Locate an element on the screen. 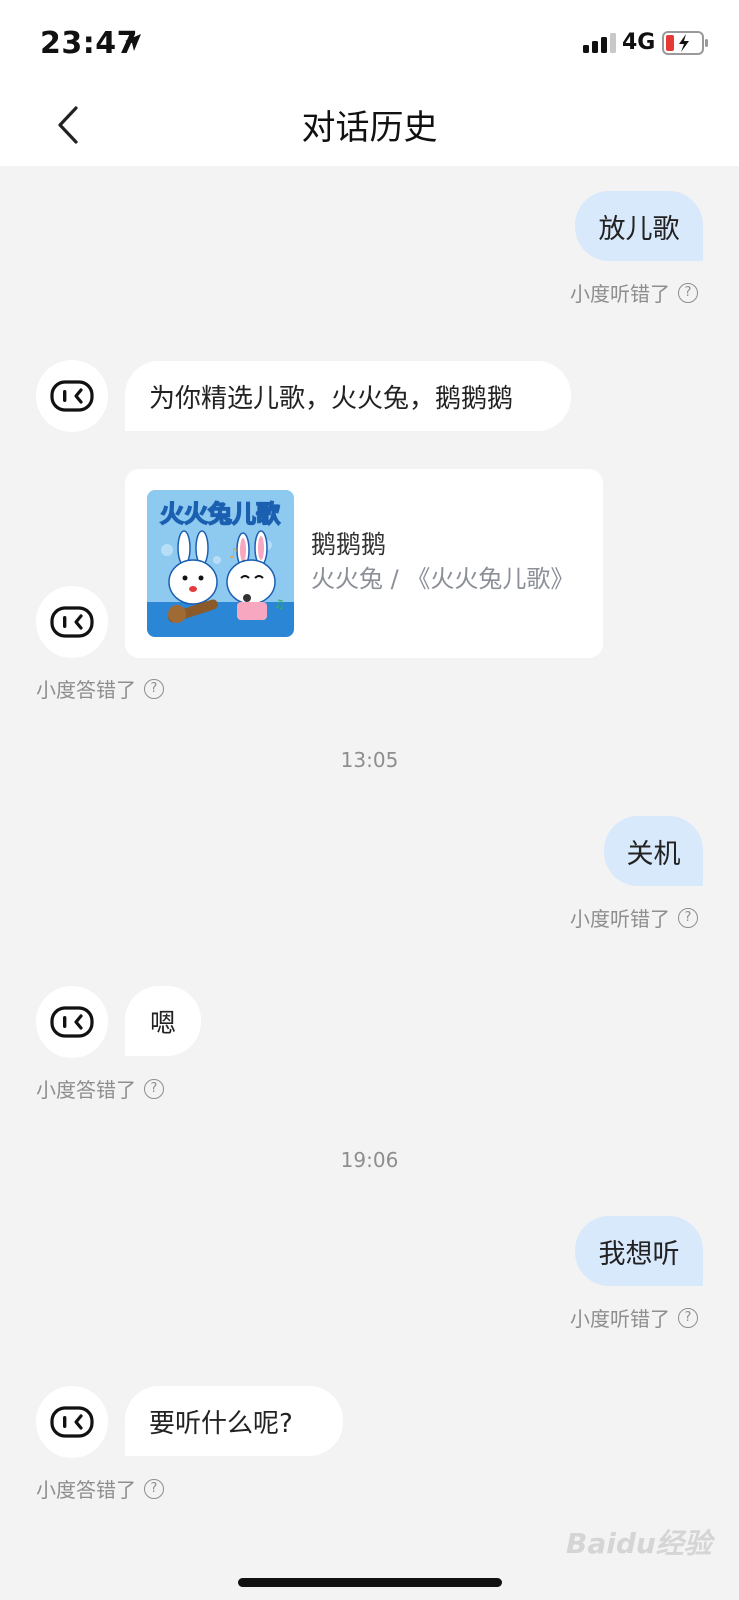  status-bar: 23:47 4G is located at coordinates (369, 44).